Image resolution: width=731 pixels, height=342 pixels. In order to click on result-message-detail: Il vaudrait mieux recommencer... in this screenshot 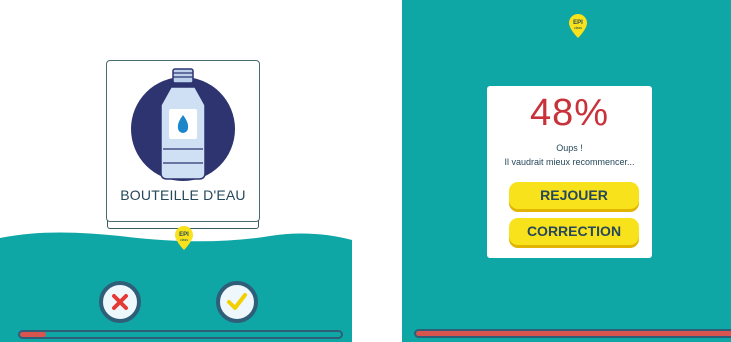, I will do `click(569, 162)`.